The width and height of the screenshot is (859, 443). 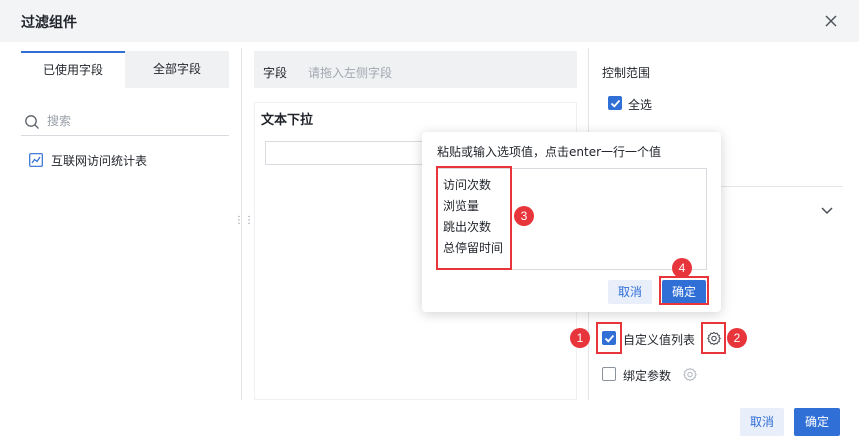 I want to click on tab-all-fields: 全部字段, so click(x=177, y=69).